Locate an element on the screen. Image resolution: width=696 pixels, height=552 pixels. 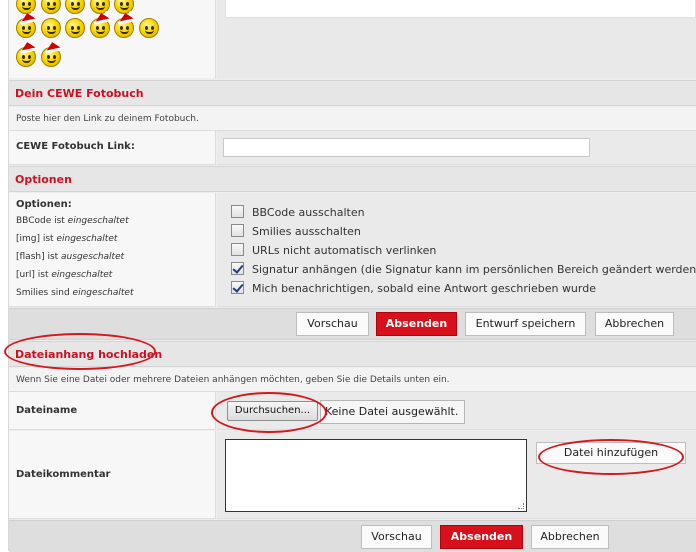
cewe-link-label: CEWE Fotobuch Link: is located at coordinates (112, 148).